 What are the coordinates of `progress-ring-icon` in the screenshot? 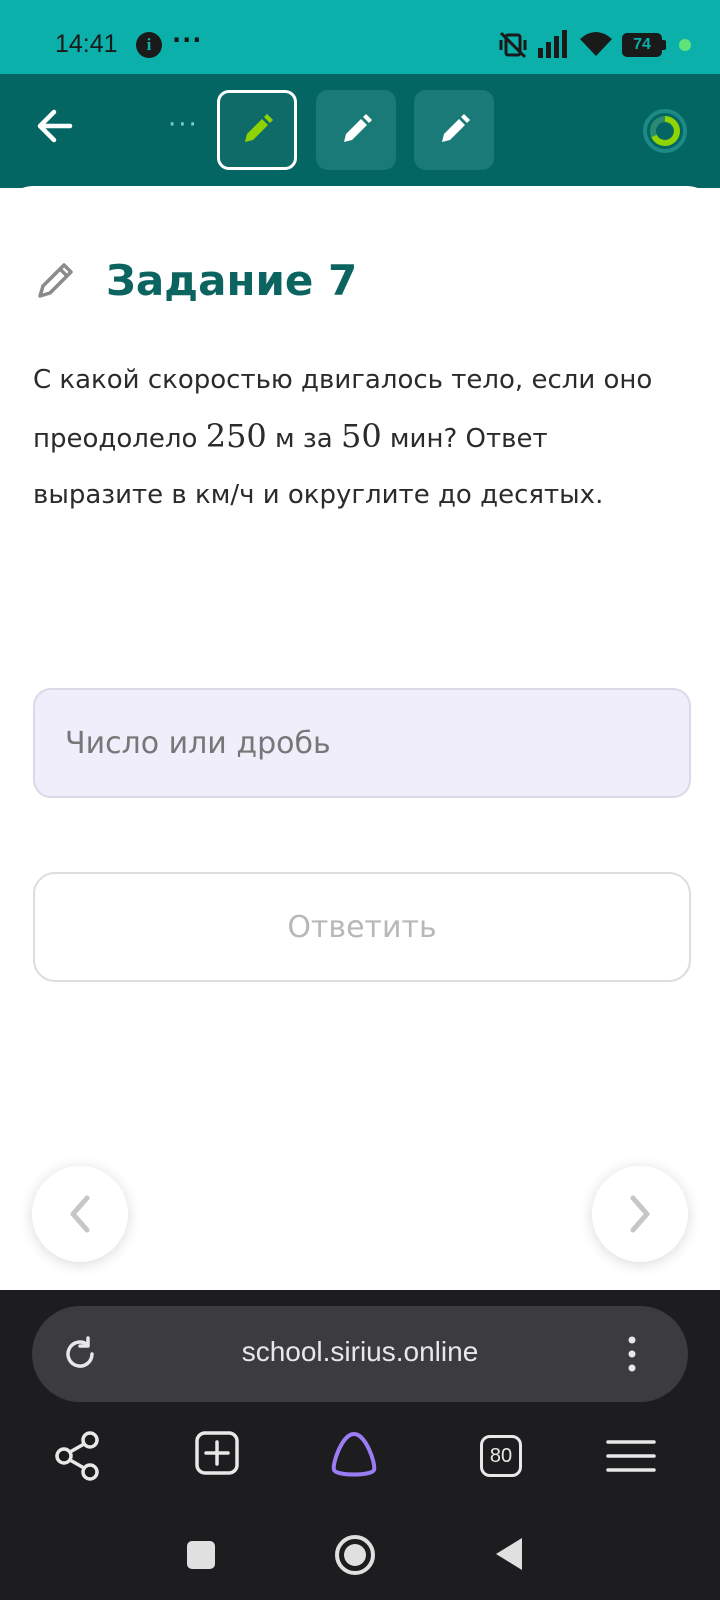 It's located at (665, 131).